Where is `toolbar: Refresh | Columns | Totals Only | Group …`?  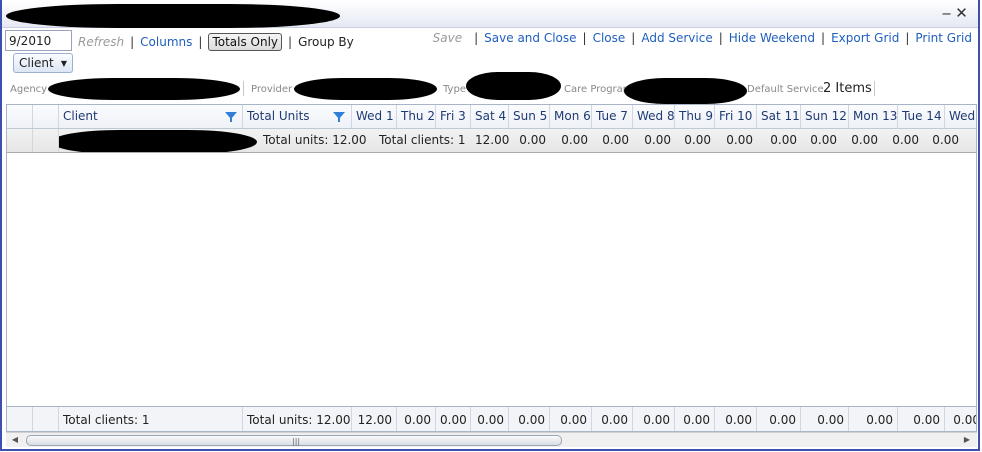 toolbar: Refresh | Columns | Totals Only | Group … is located at coordinates (490, 41).